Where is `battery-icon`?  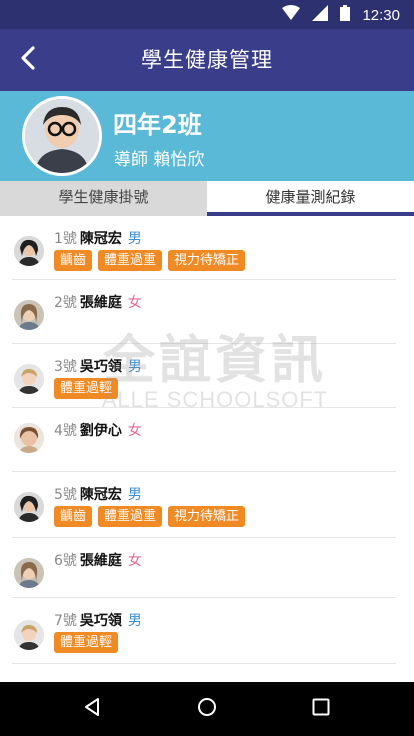 battery-icon is located at coordinates (345, 15).